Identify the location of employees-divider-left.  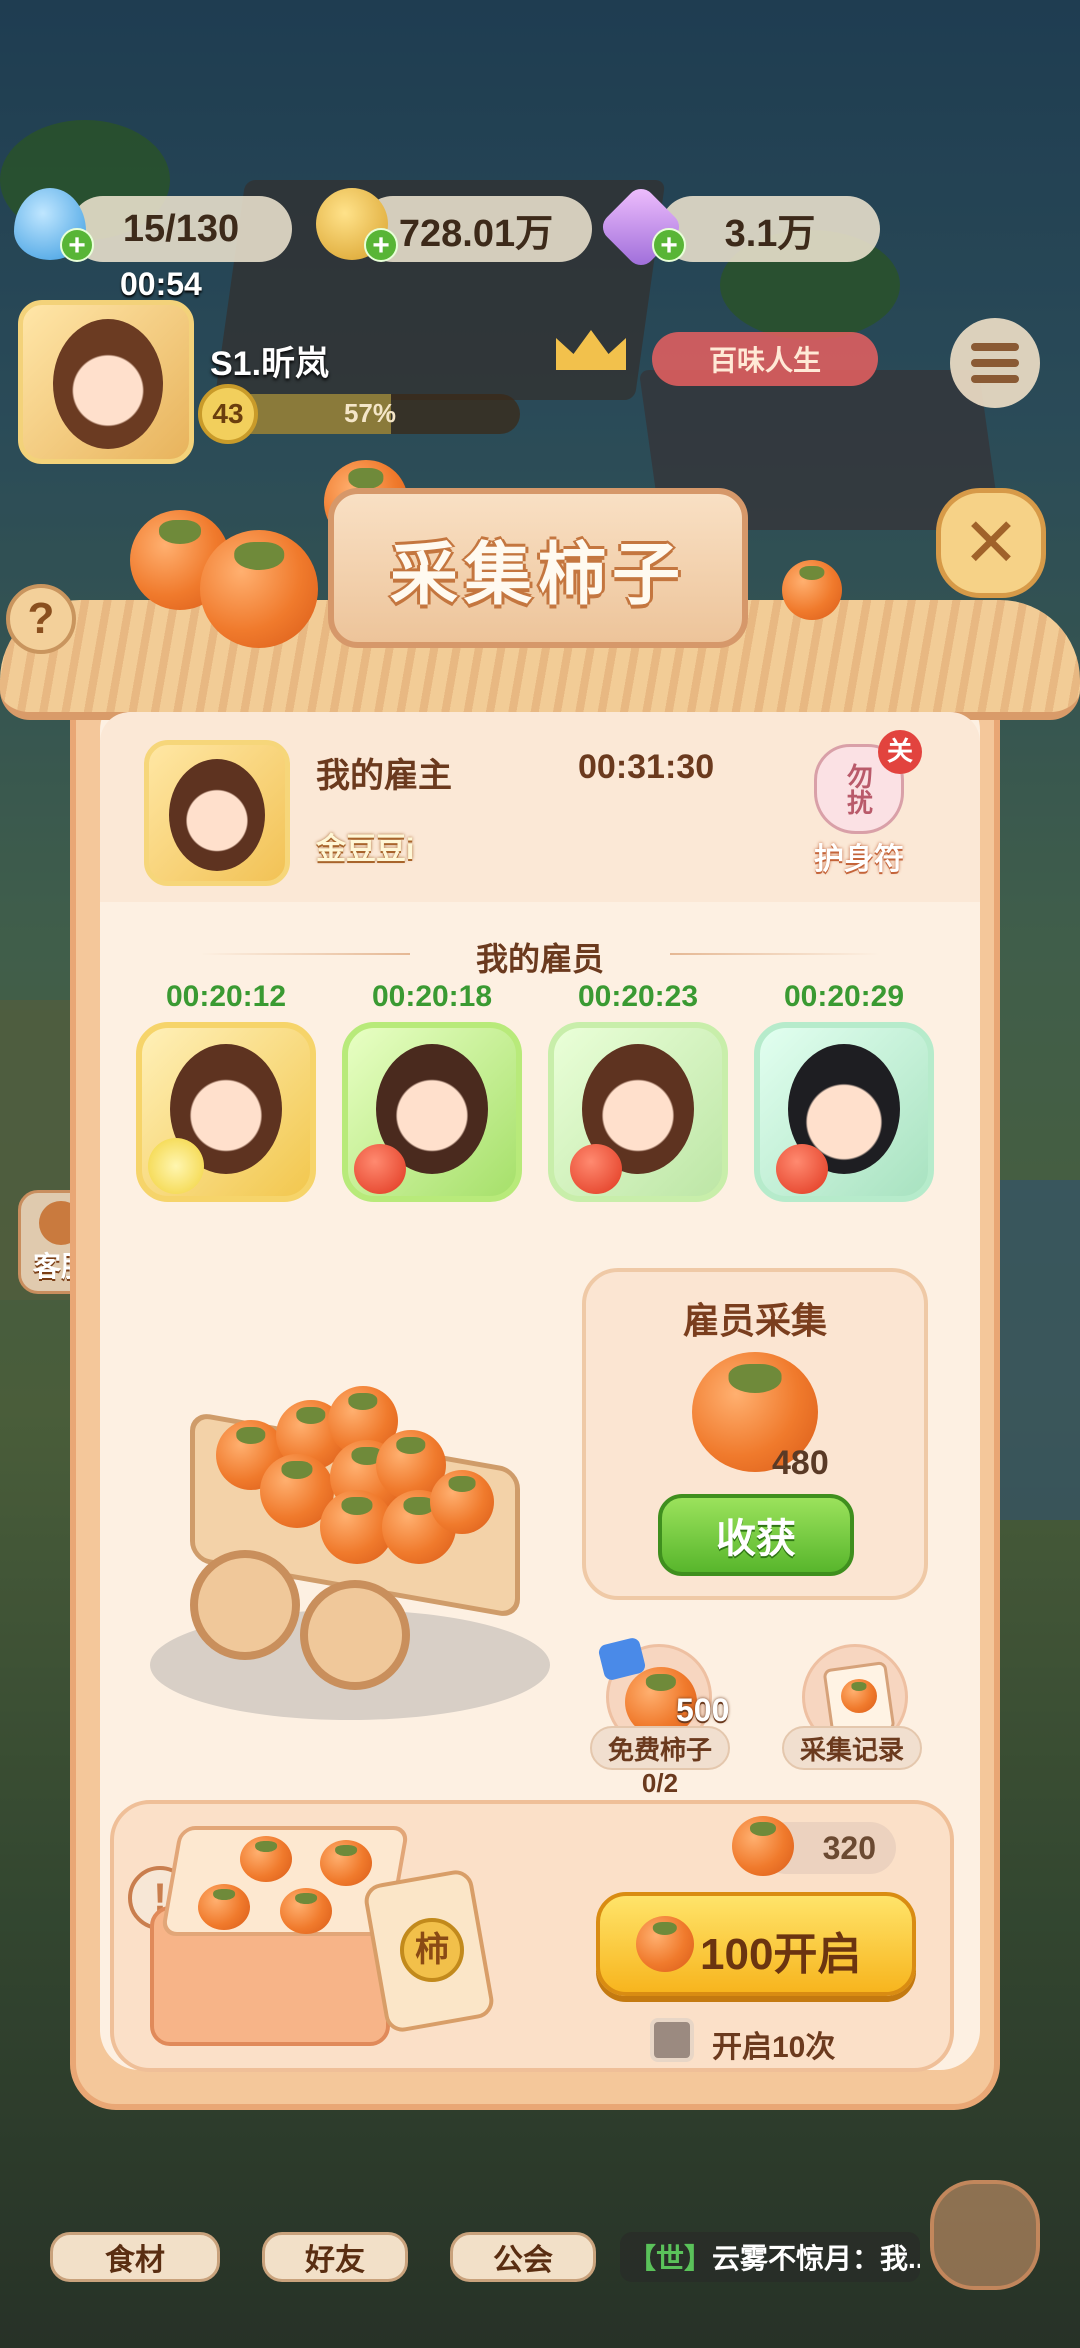
(305, 954).